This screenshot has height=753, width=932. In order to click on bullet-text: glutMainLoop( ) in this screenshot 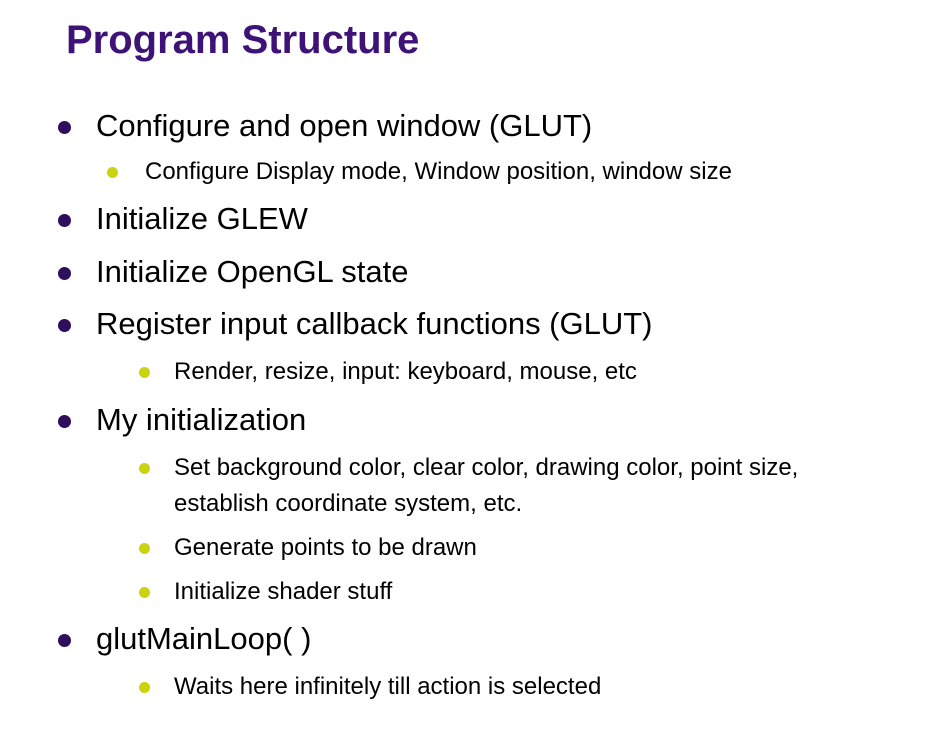, I will do `click(204, 638)`.